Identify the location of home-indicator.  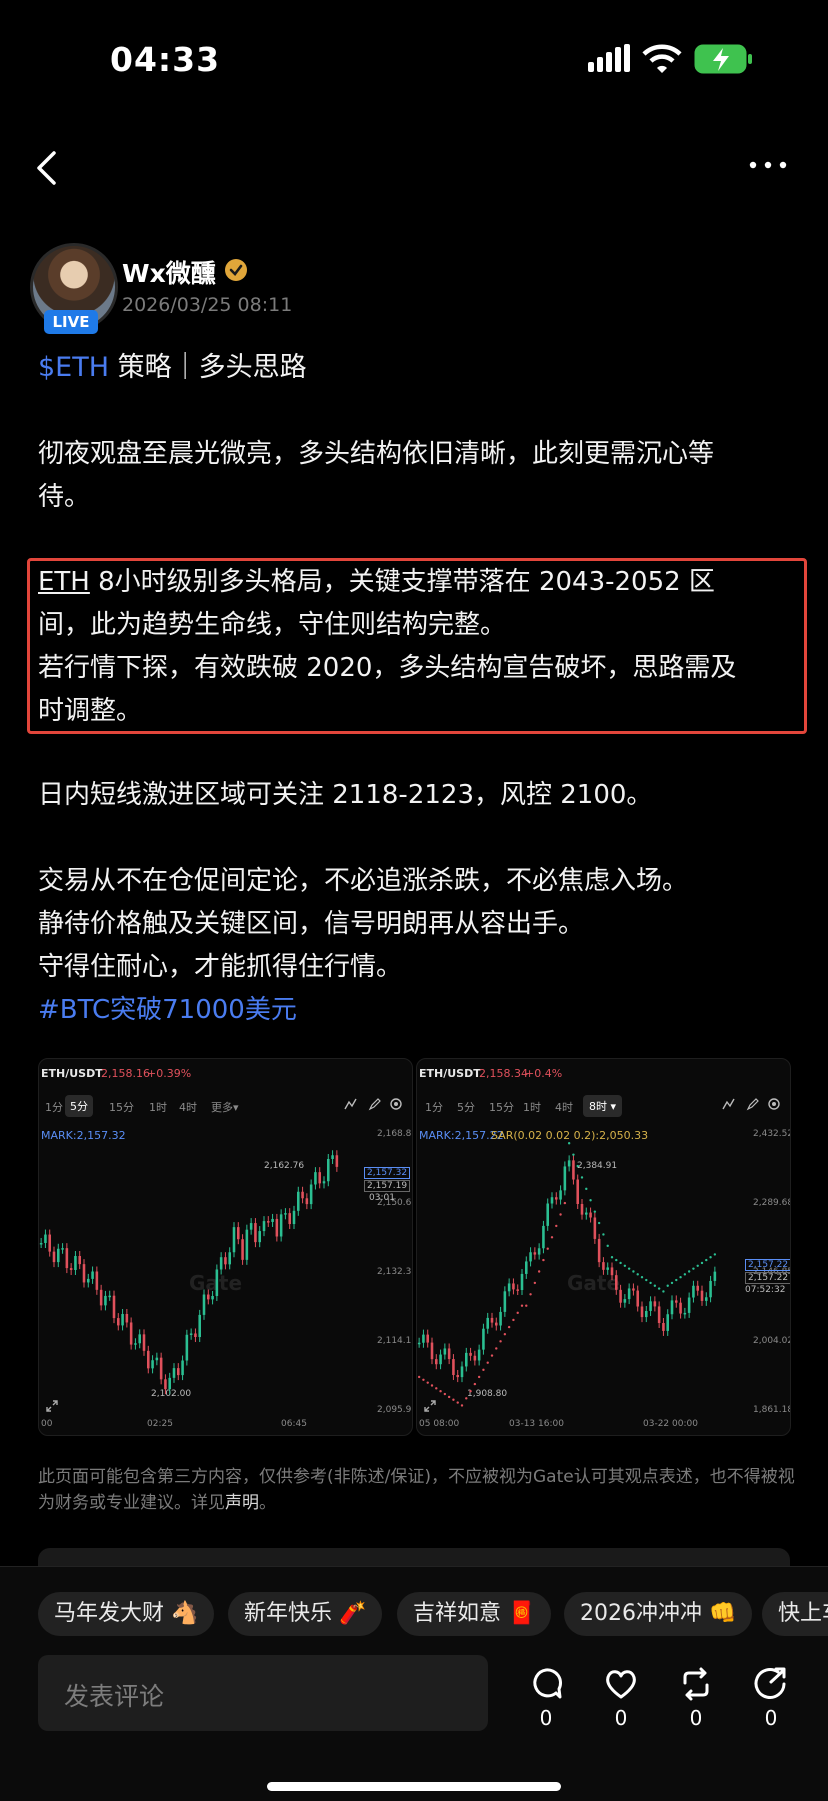
(414, 1786).